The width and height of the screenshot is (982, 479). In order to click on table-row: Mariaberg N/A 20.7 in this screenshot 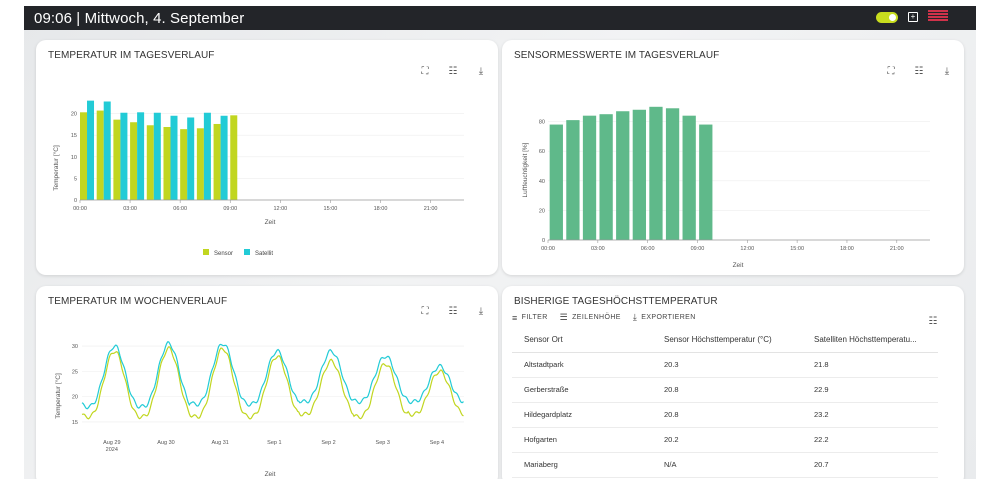, I will do `click(725, 465)`.